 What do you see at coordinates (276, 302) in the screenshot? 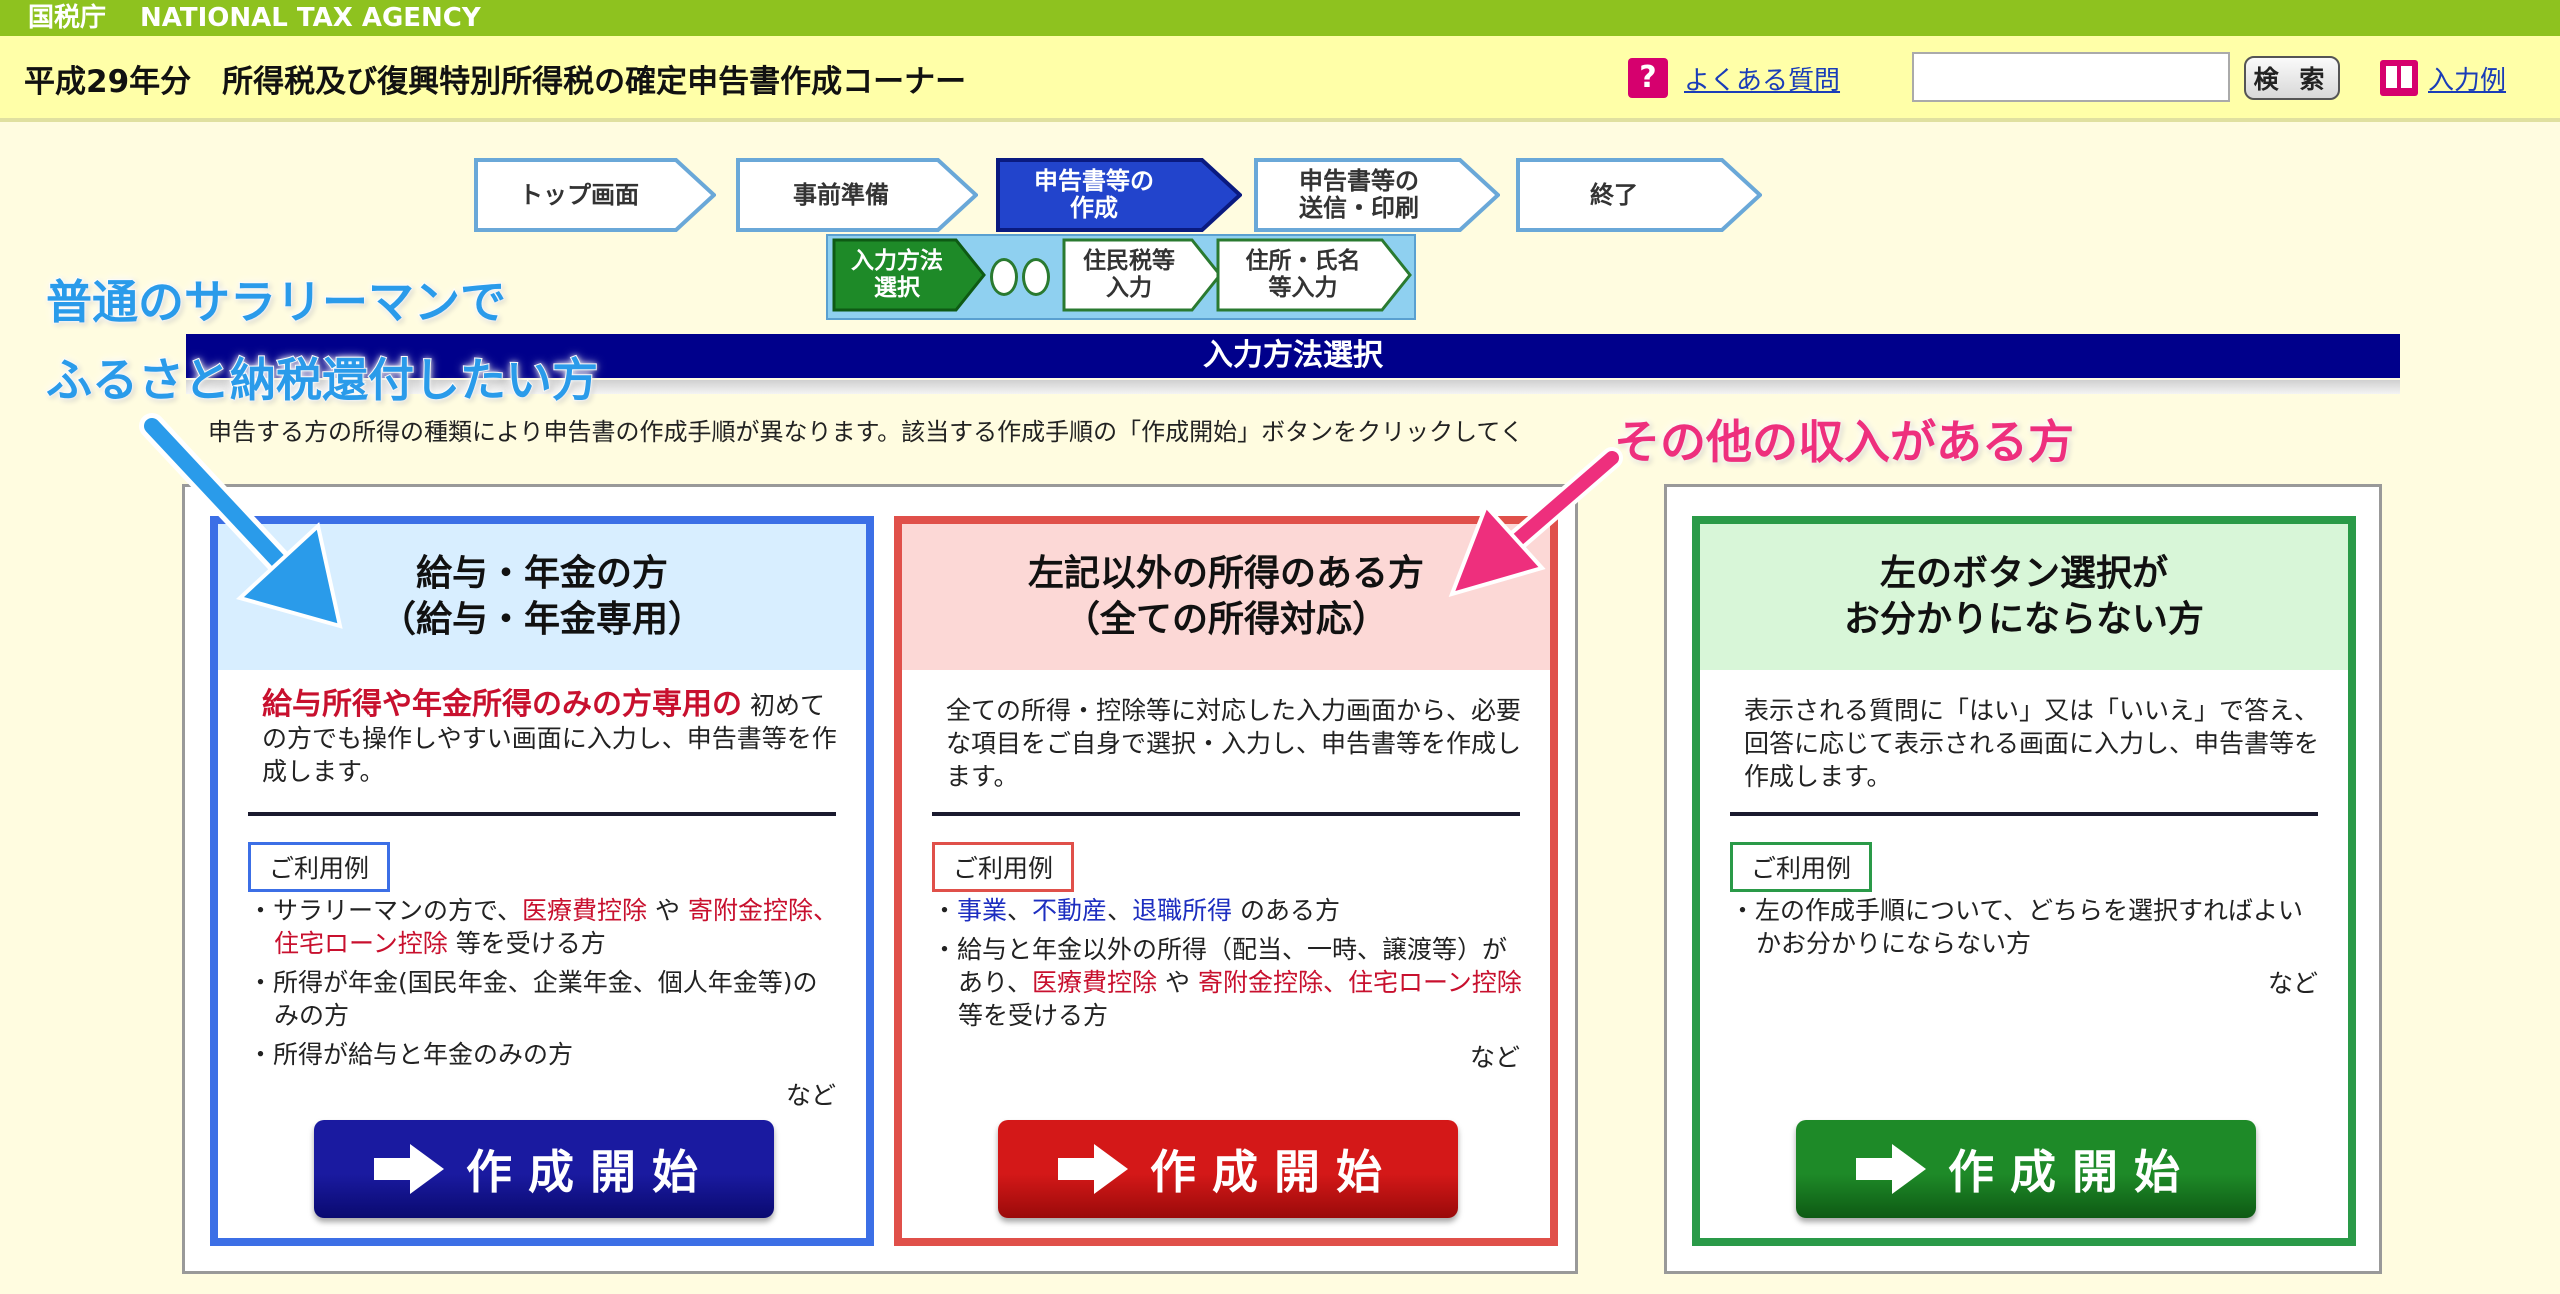
I see `annotation-blue-line1: 普通のサラリーマンで` at bounding box center [276, 302].